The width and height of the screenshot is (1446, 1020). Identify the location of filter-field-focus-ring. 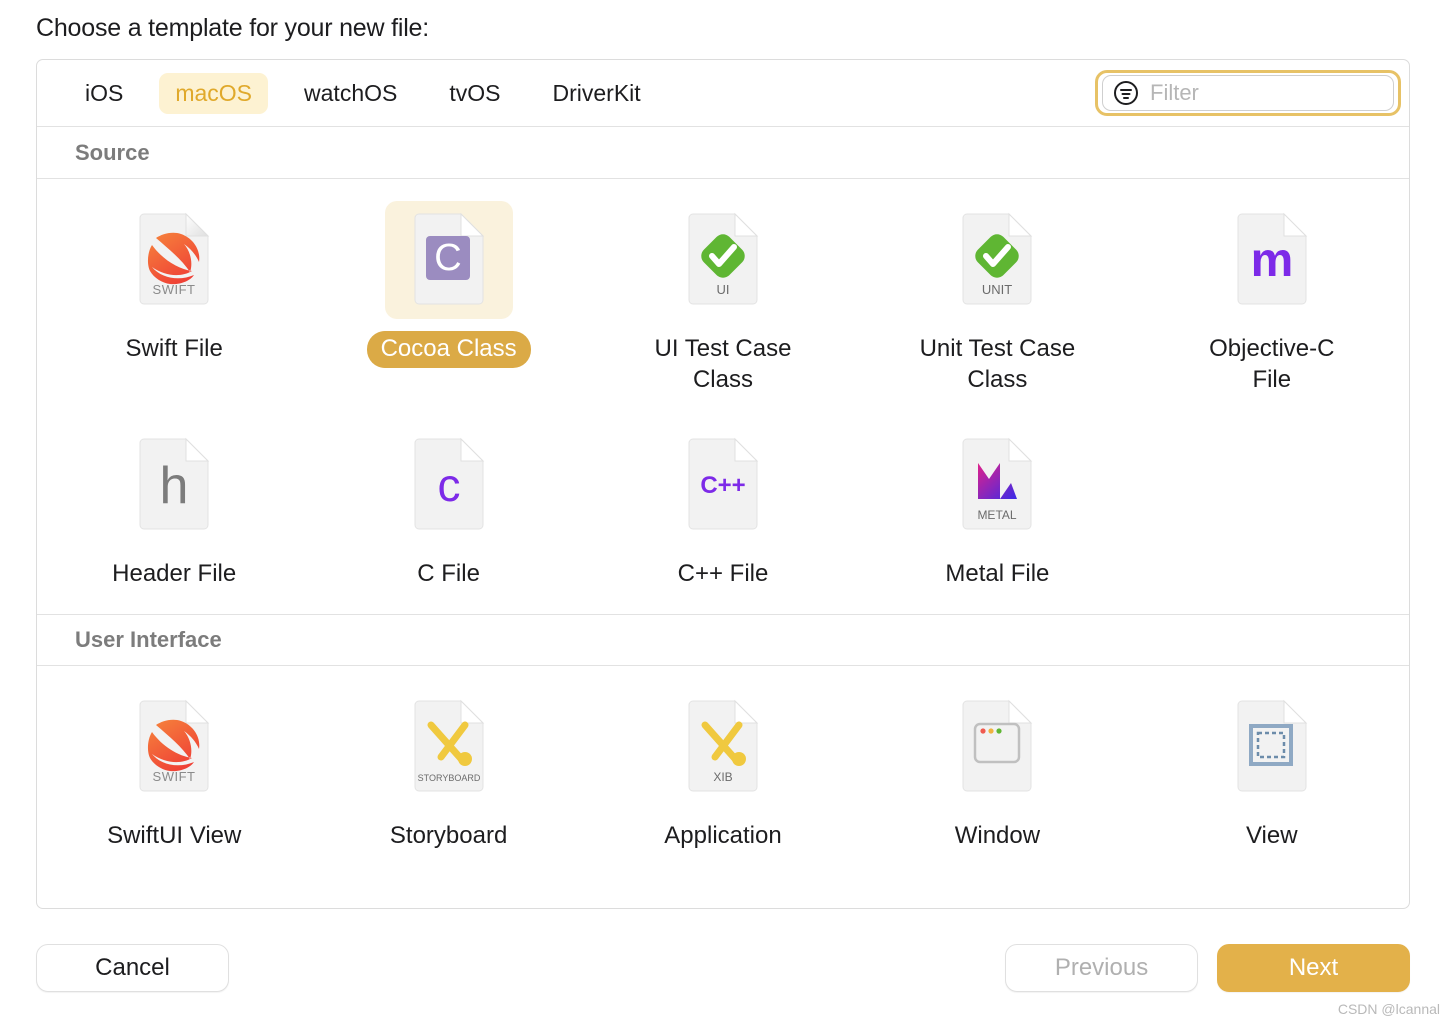
(1248, 93).